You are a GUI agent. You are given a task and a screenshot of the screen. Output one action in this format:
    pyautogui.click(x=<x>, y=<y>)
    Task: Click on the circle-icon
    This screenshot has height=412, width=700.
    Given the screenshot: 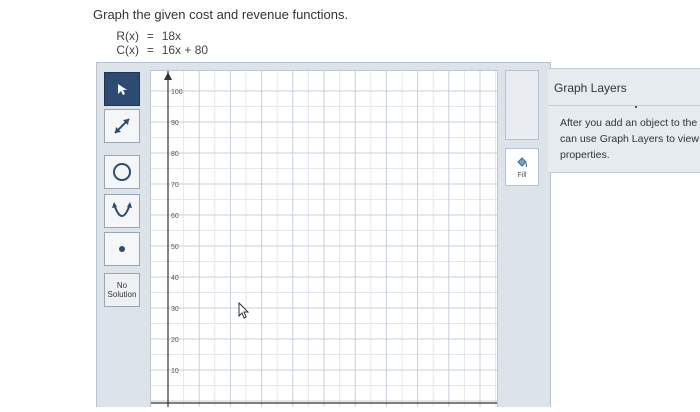 What is the action you would take?
    pyautogui.click(x=122, y=172)
    